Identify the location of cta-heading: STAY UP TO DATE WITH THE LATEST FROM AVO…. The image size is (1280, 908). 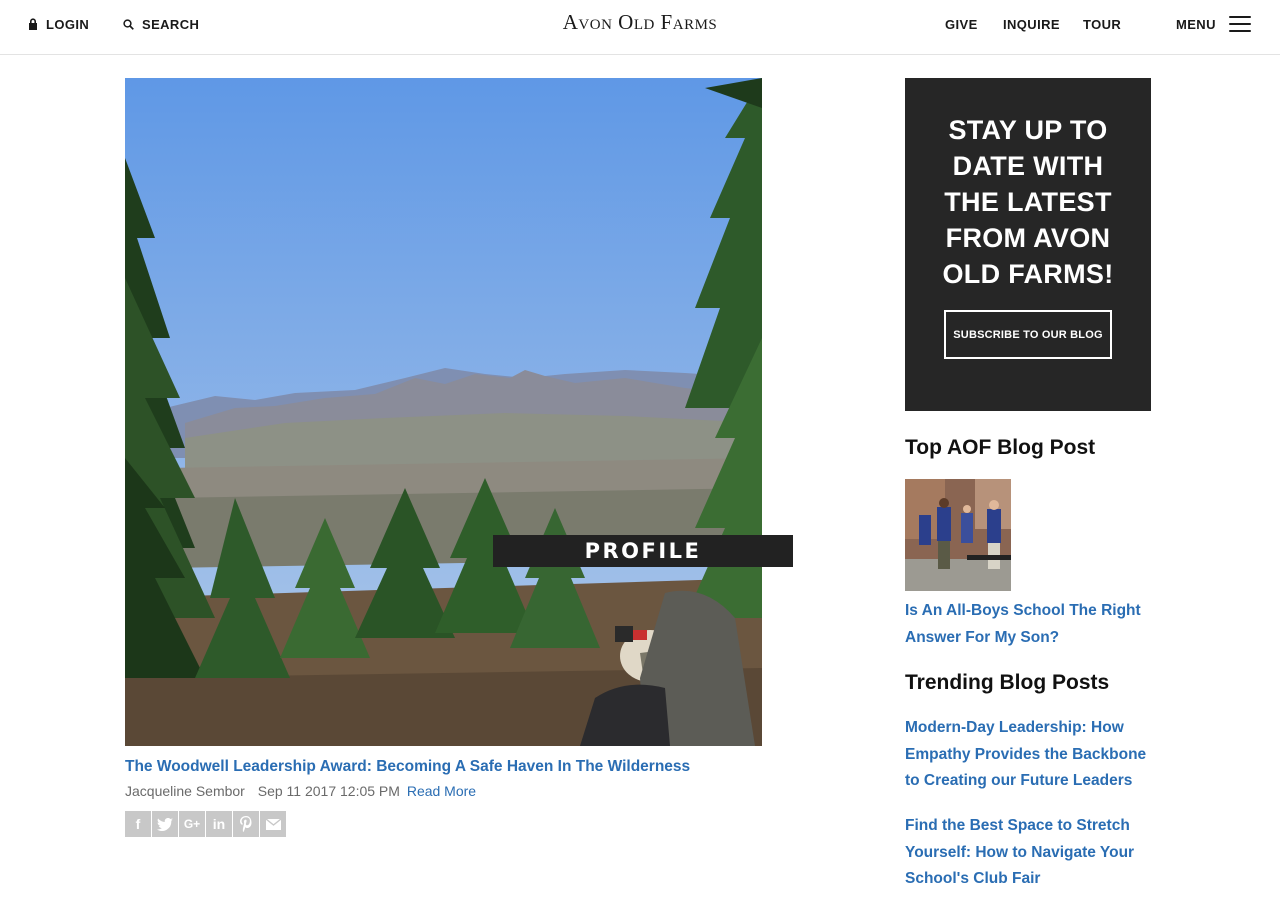
(1028, 202).